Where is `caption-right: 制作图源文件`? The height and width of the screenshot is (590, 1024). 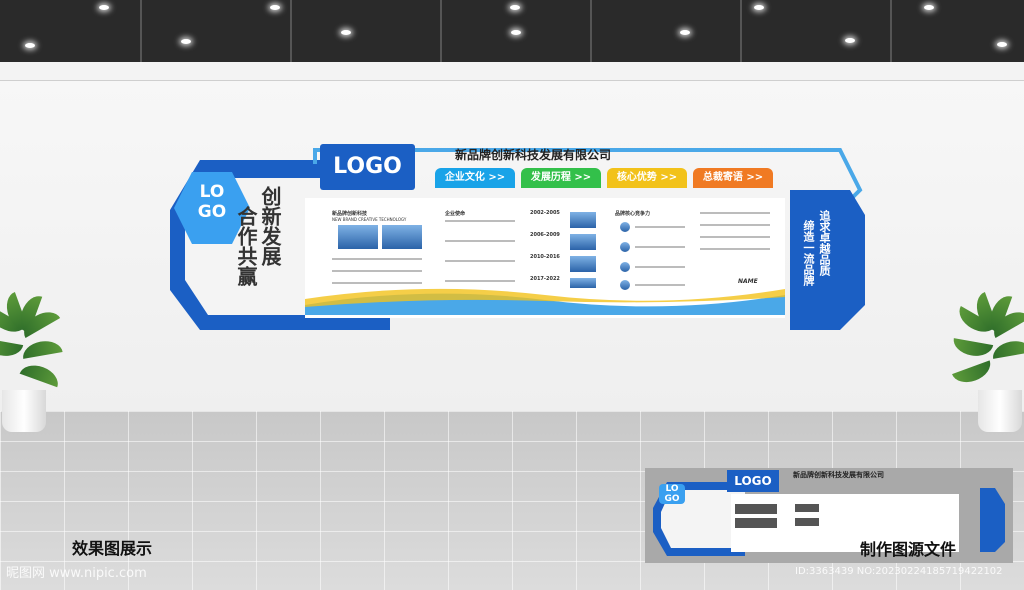 caption-right: 制作图源文件 is located at coordinates (908, 549).